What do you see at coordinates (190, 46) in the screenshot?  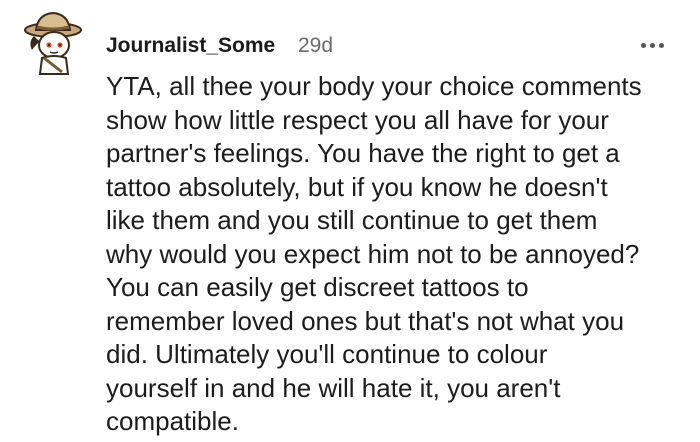 I see `comment-author: Journalist_Some` at bounding box center [190, 46].